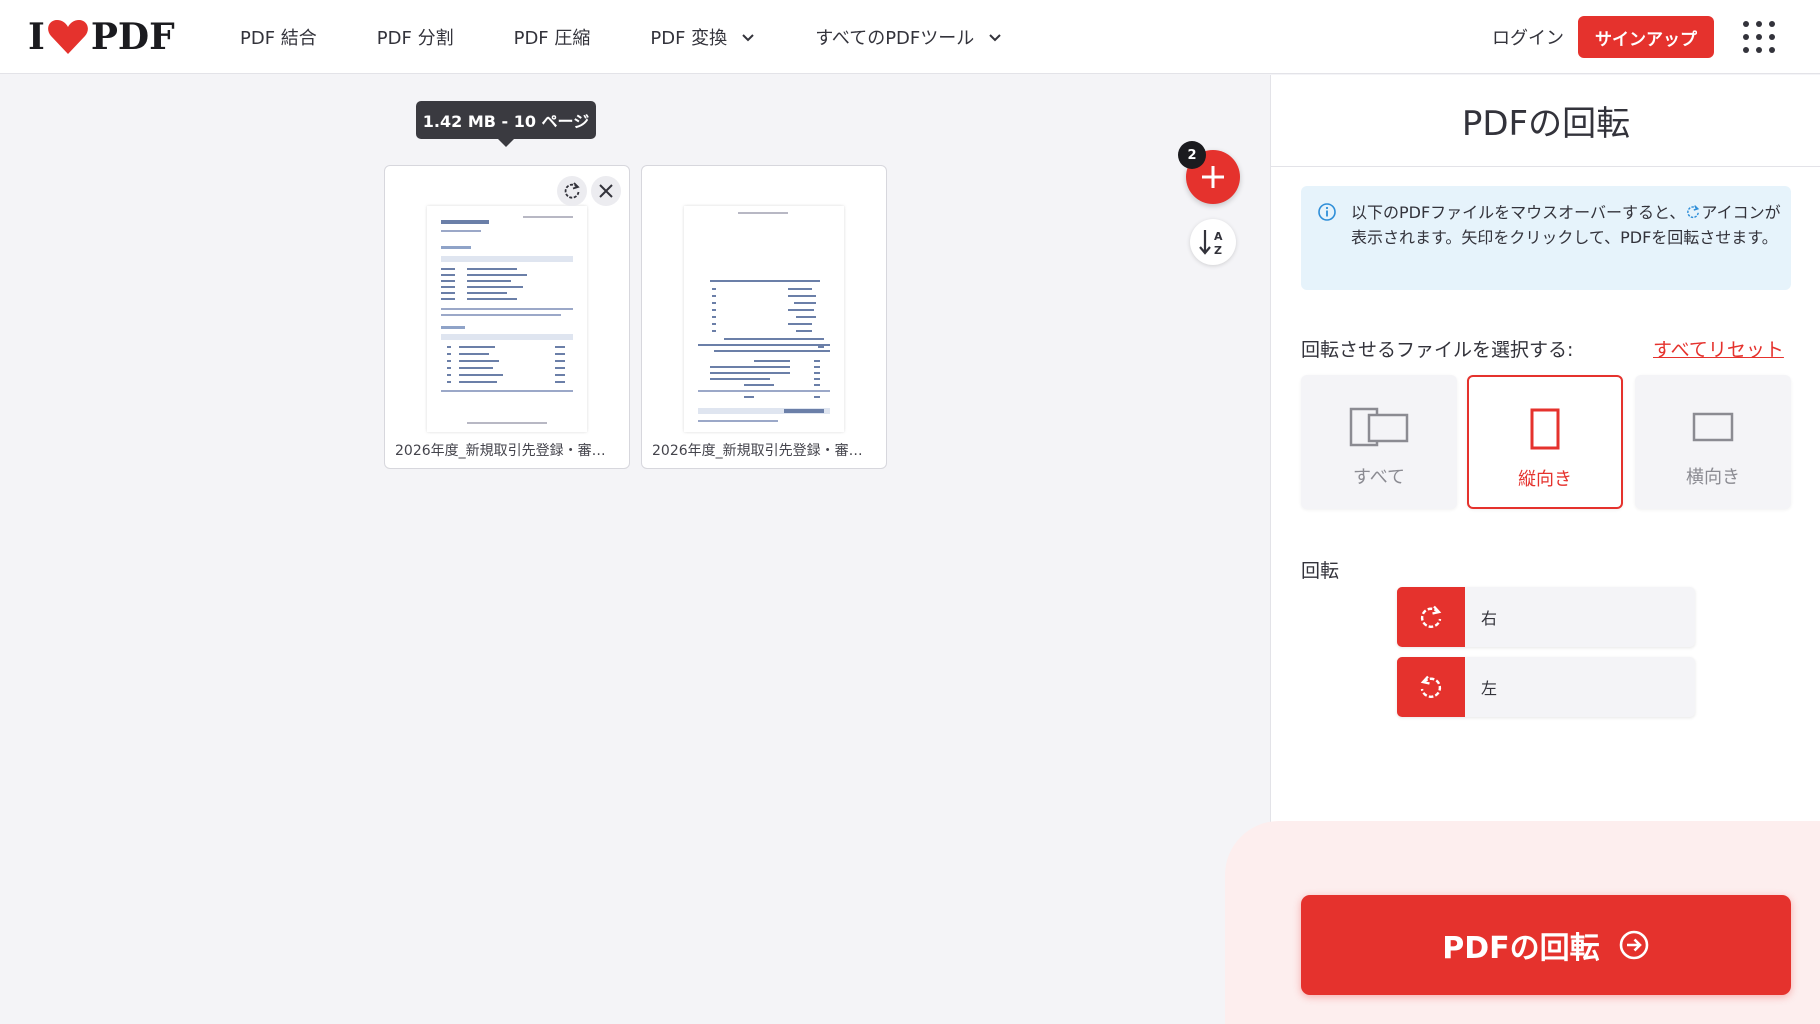  What do you see at coordinates (1327, 212) in the screenshot?
I see `info-icon` at bounding box center [1327, 212].